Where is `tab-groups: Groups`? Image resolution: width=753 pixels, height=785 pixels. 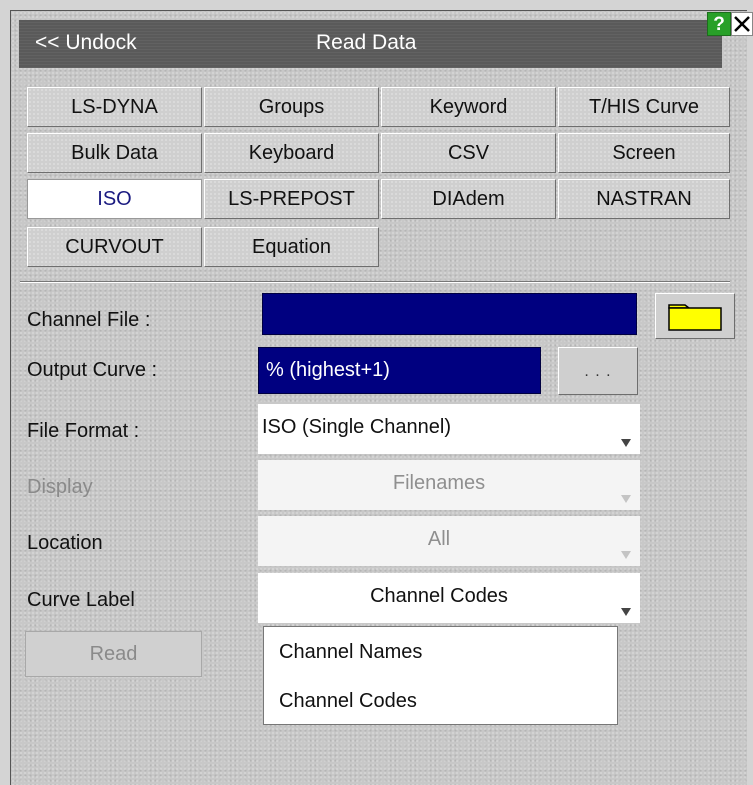 tab-groups: Groups is located at coordinates (291, 107).